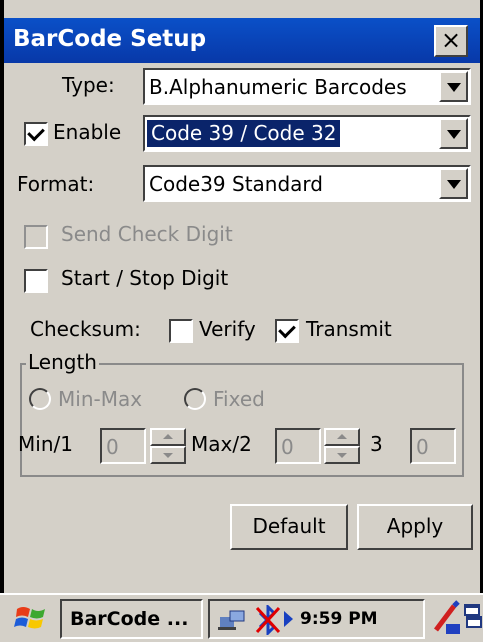  I want to click on close-button: ×, so click(451, 41).